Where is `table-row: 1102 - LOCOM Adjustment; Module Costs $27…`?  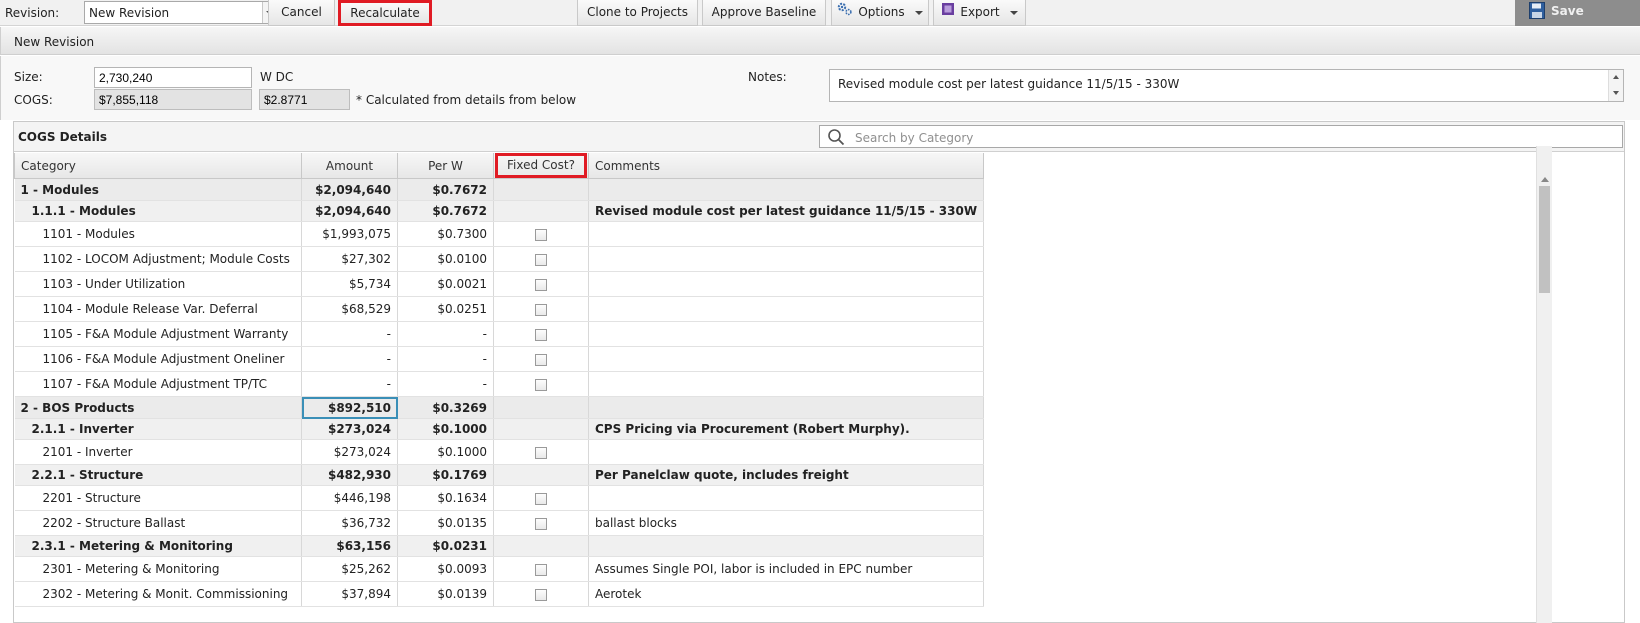
table-row: 1102 - LOCOM Adjustment; Module Costs $27… is located at coordinates (499, 259).